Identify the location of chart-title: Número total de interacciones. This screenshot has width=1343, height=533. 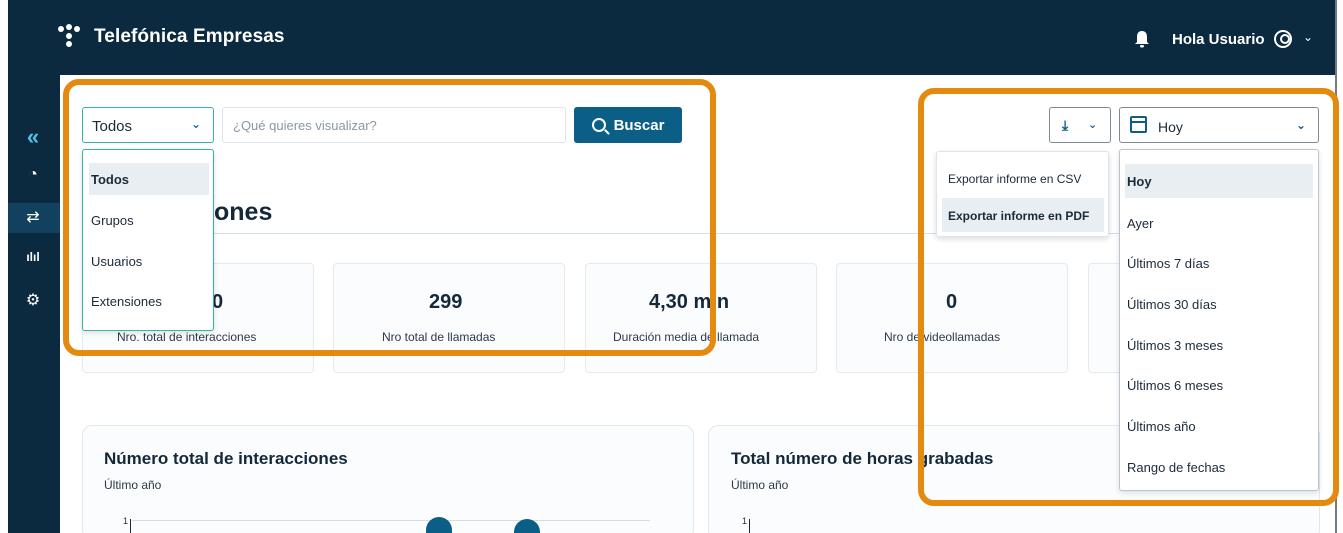
(226, 458).